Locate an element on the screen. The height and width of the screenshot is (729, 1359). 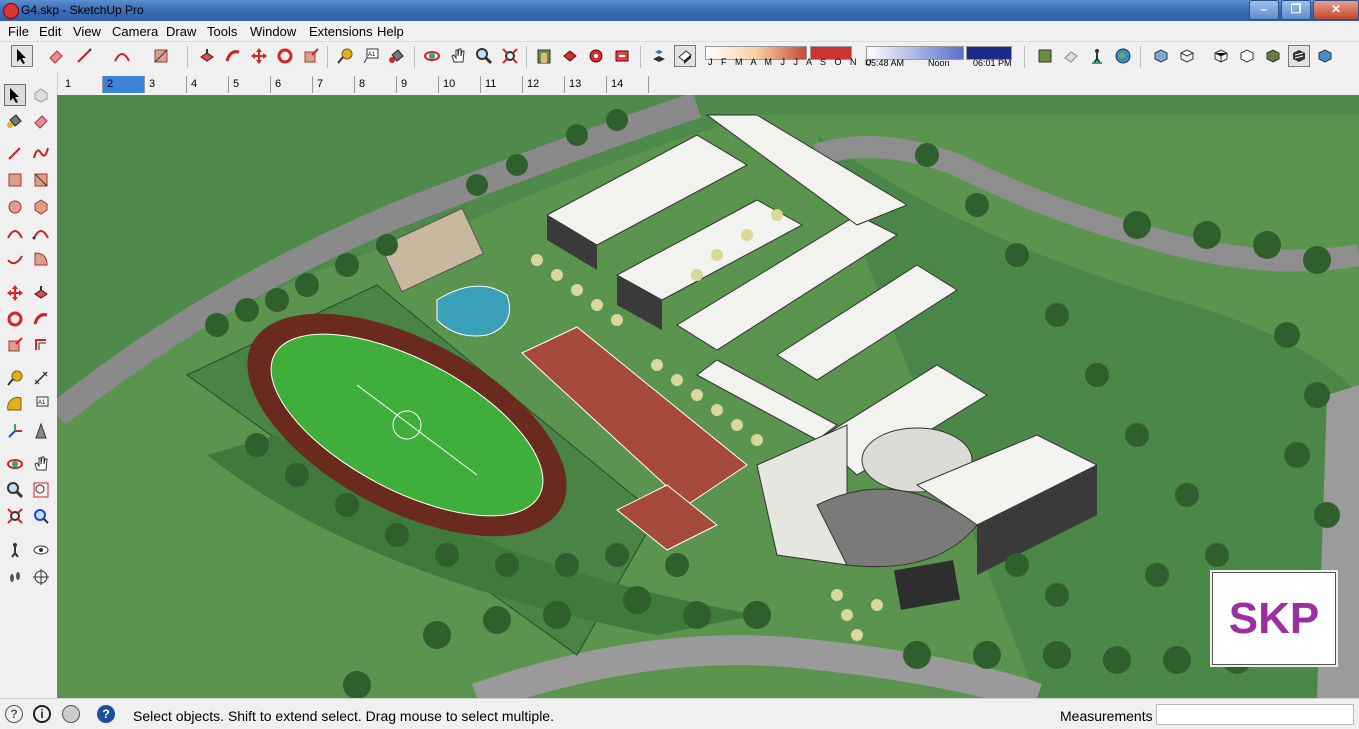
styles-button is located at coordinates (1071, 56).